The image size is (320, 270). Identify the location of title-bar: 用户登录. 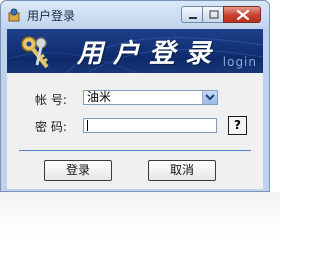
(135, 14).